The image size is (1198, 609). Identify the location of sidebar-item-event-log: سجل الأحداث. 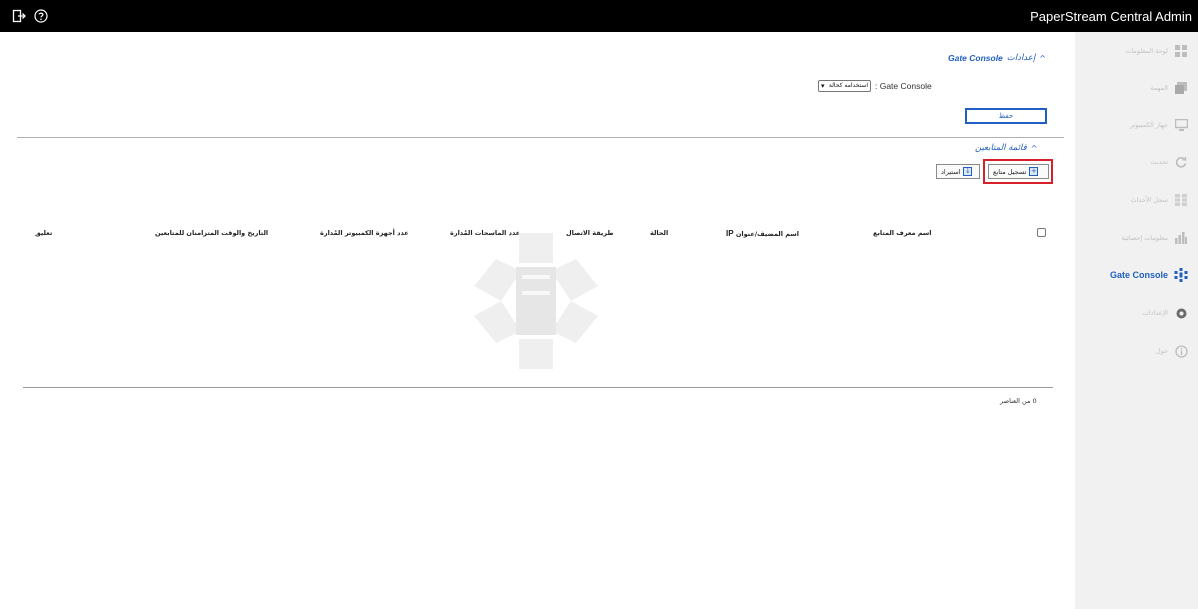
(1136, 200).